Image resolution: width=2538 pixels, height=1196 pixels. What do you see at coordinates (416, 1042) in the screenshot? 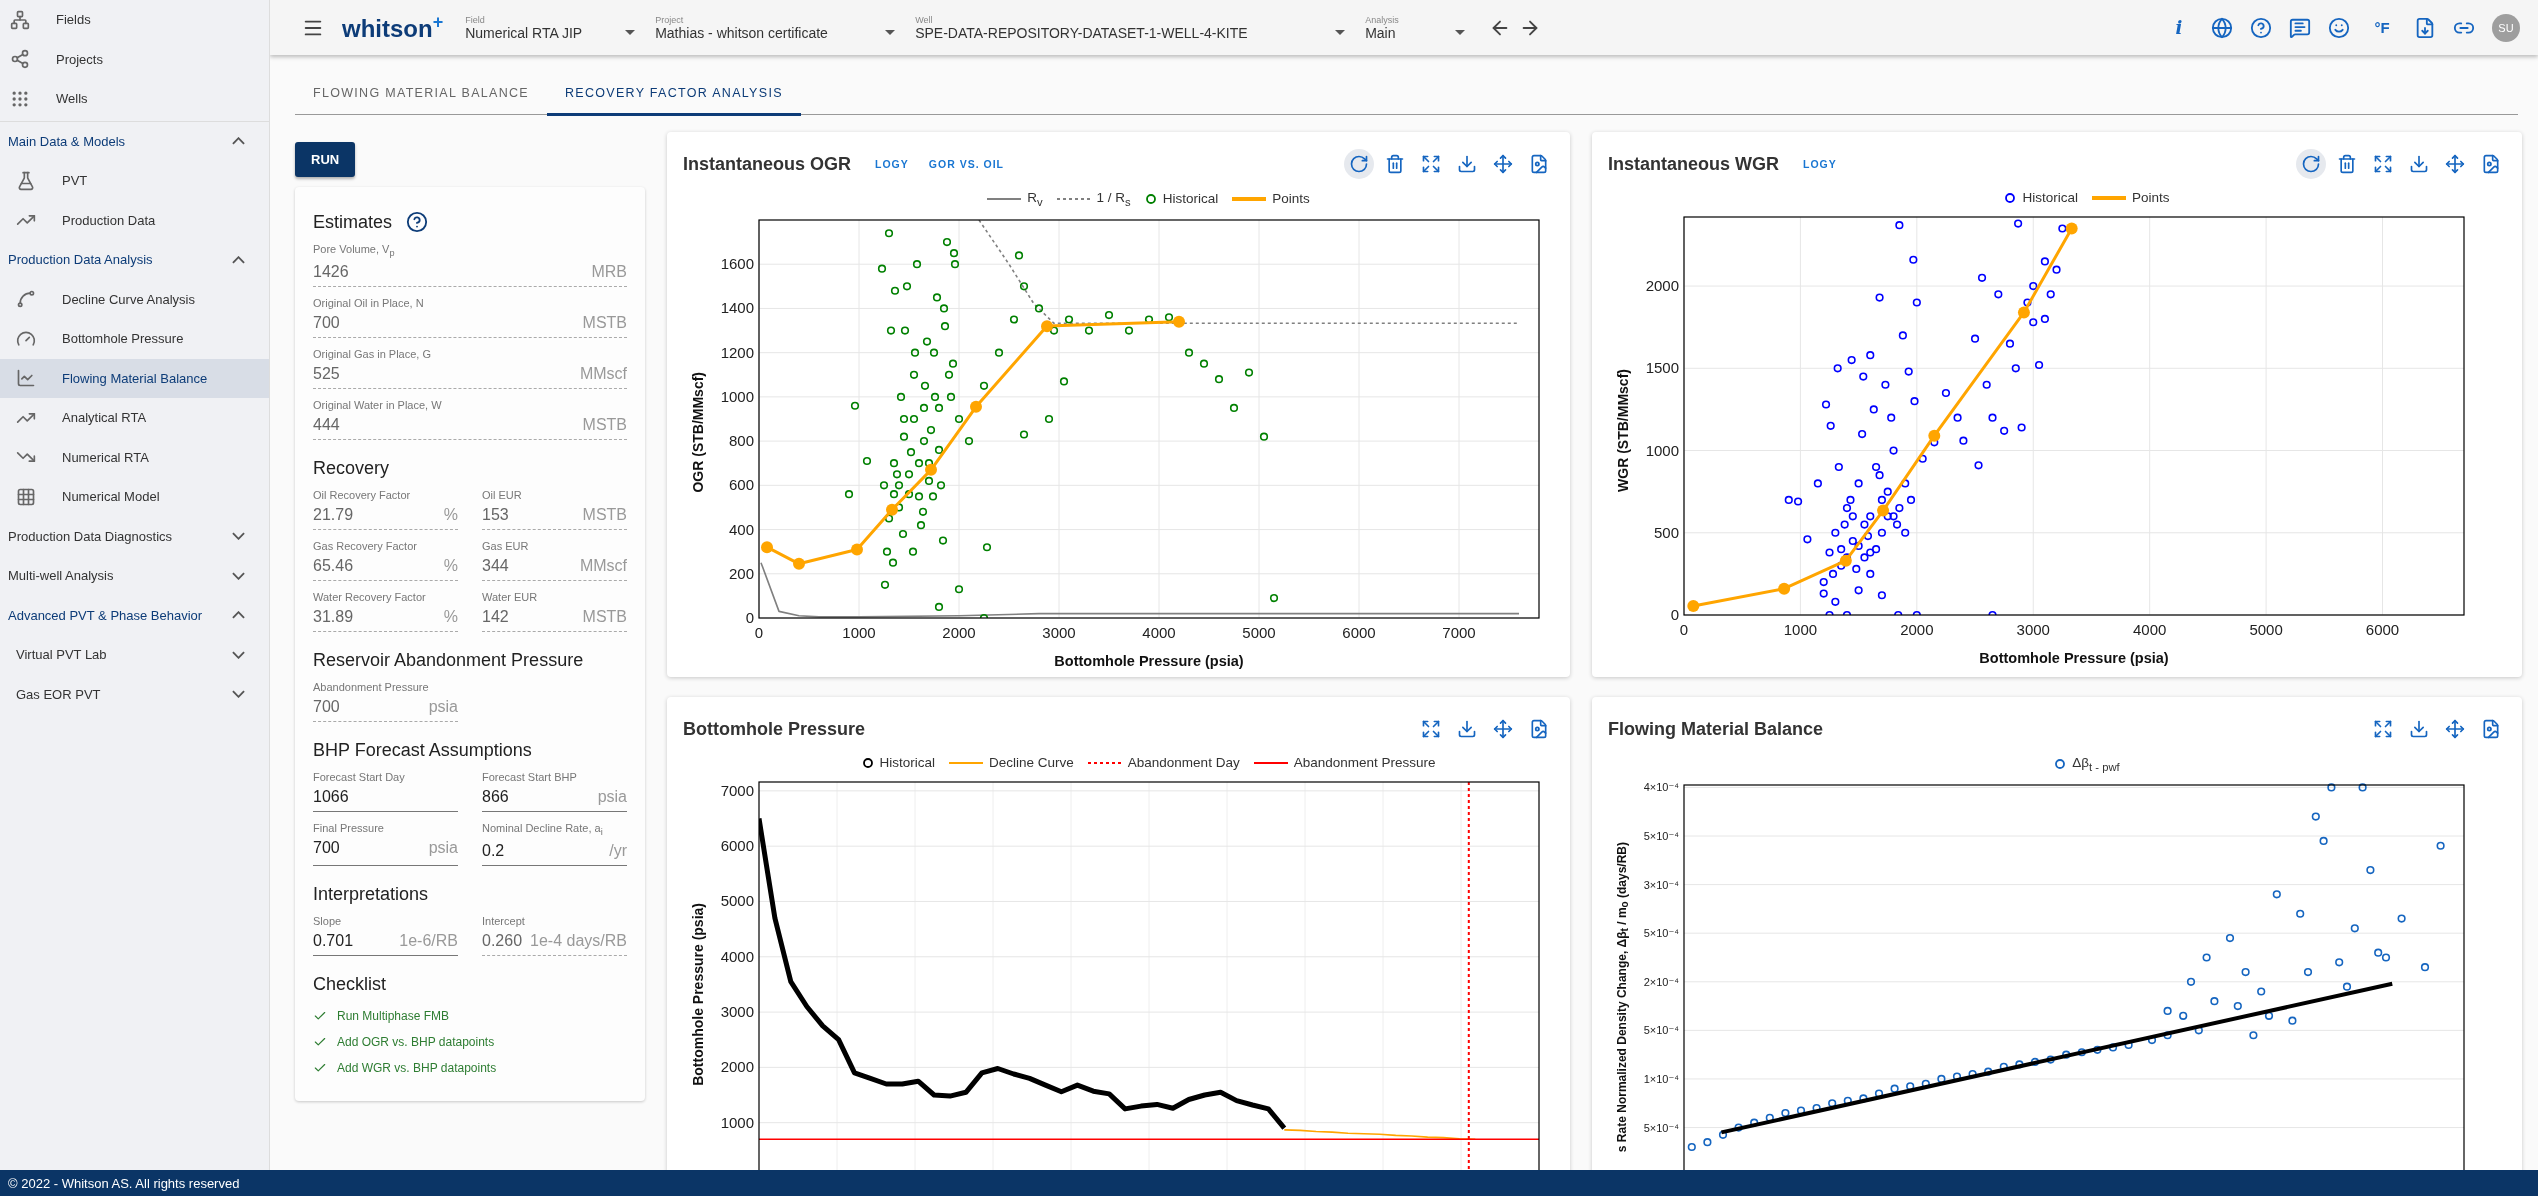
I see `checklist-item: Add OGR vs. BHP datapoints` at bounding box center [416, 1042].